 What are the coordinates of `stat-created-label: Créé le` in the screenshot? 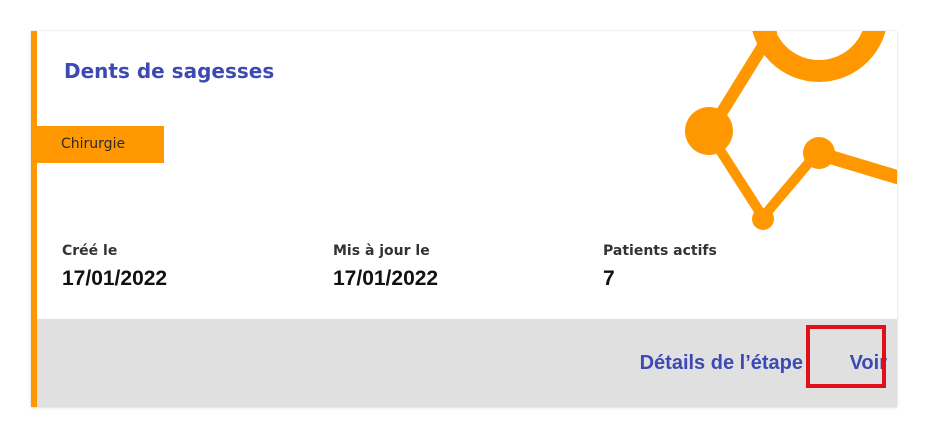 It's located at (90, 251).